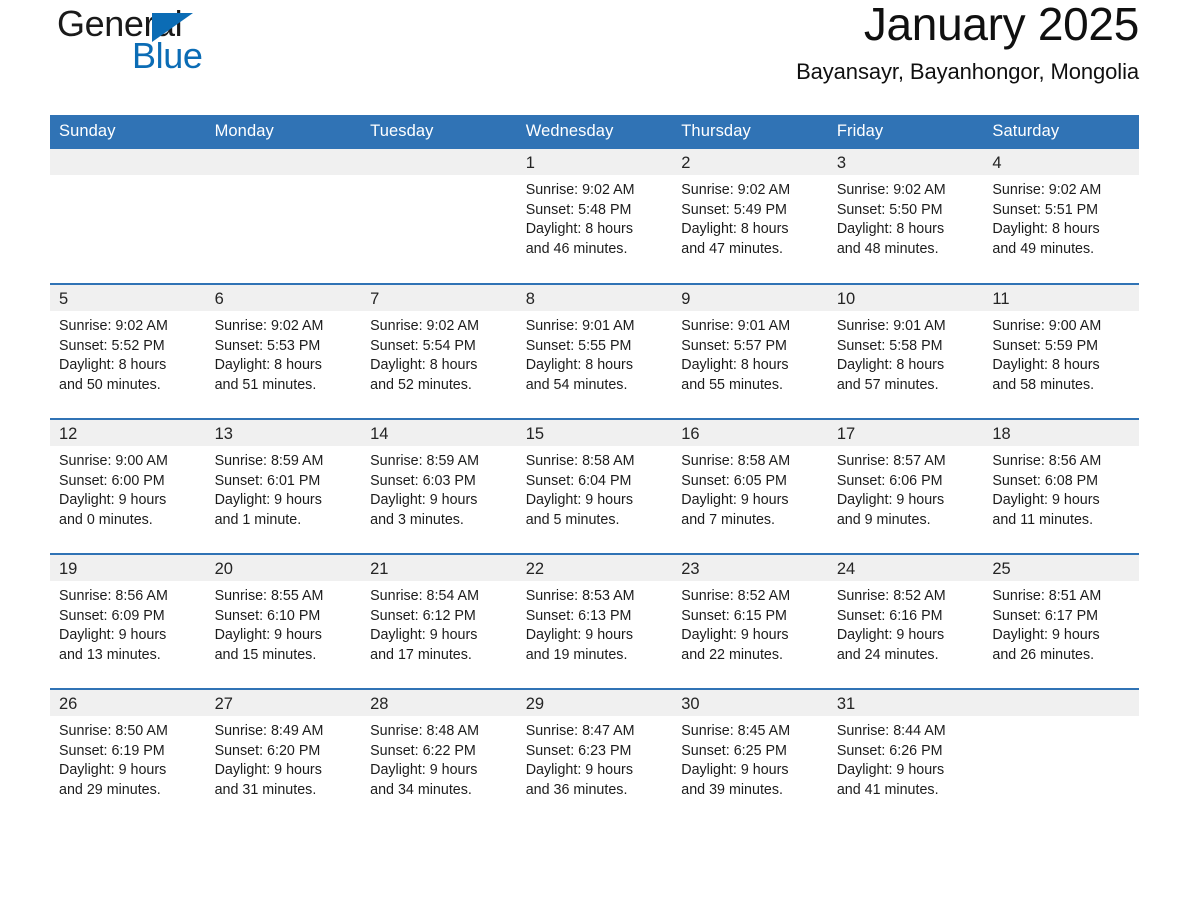  What do you see at coordinates (594, 298) in the screenshot?
I see `day-number: 8` at bounding box center [594, 298].